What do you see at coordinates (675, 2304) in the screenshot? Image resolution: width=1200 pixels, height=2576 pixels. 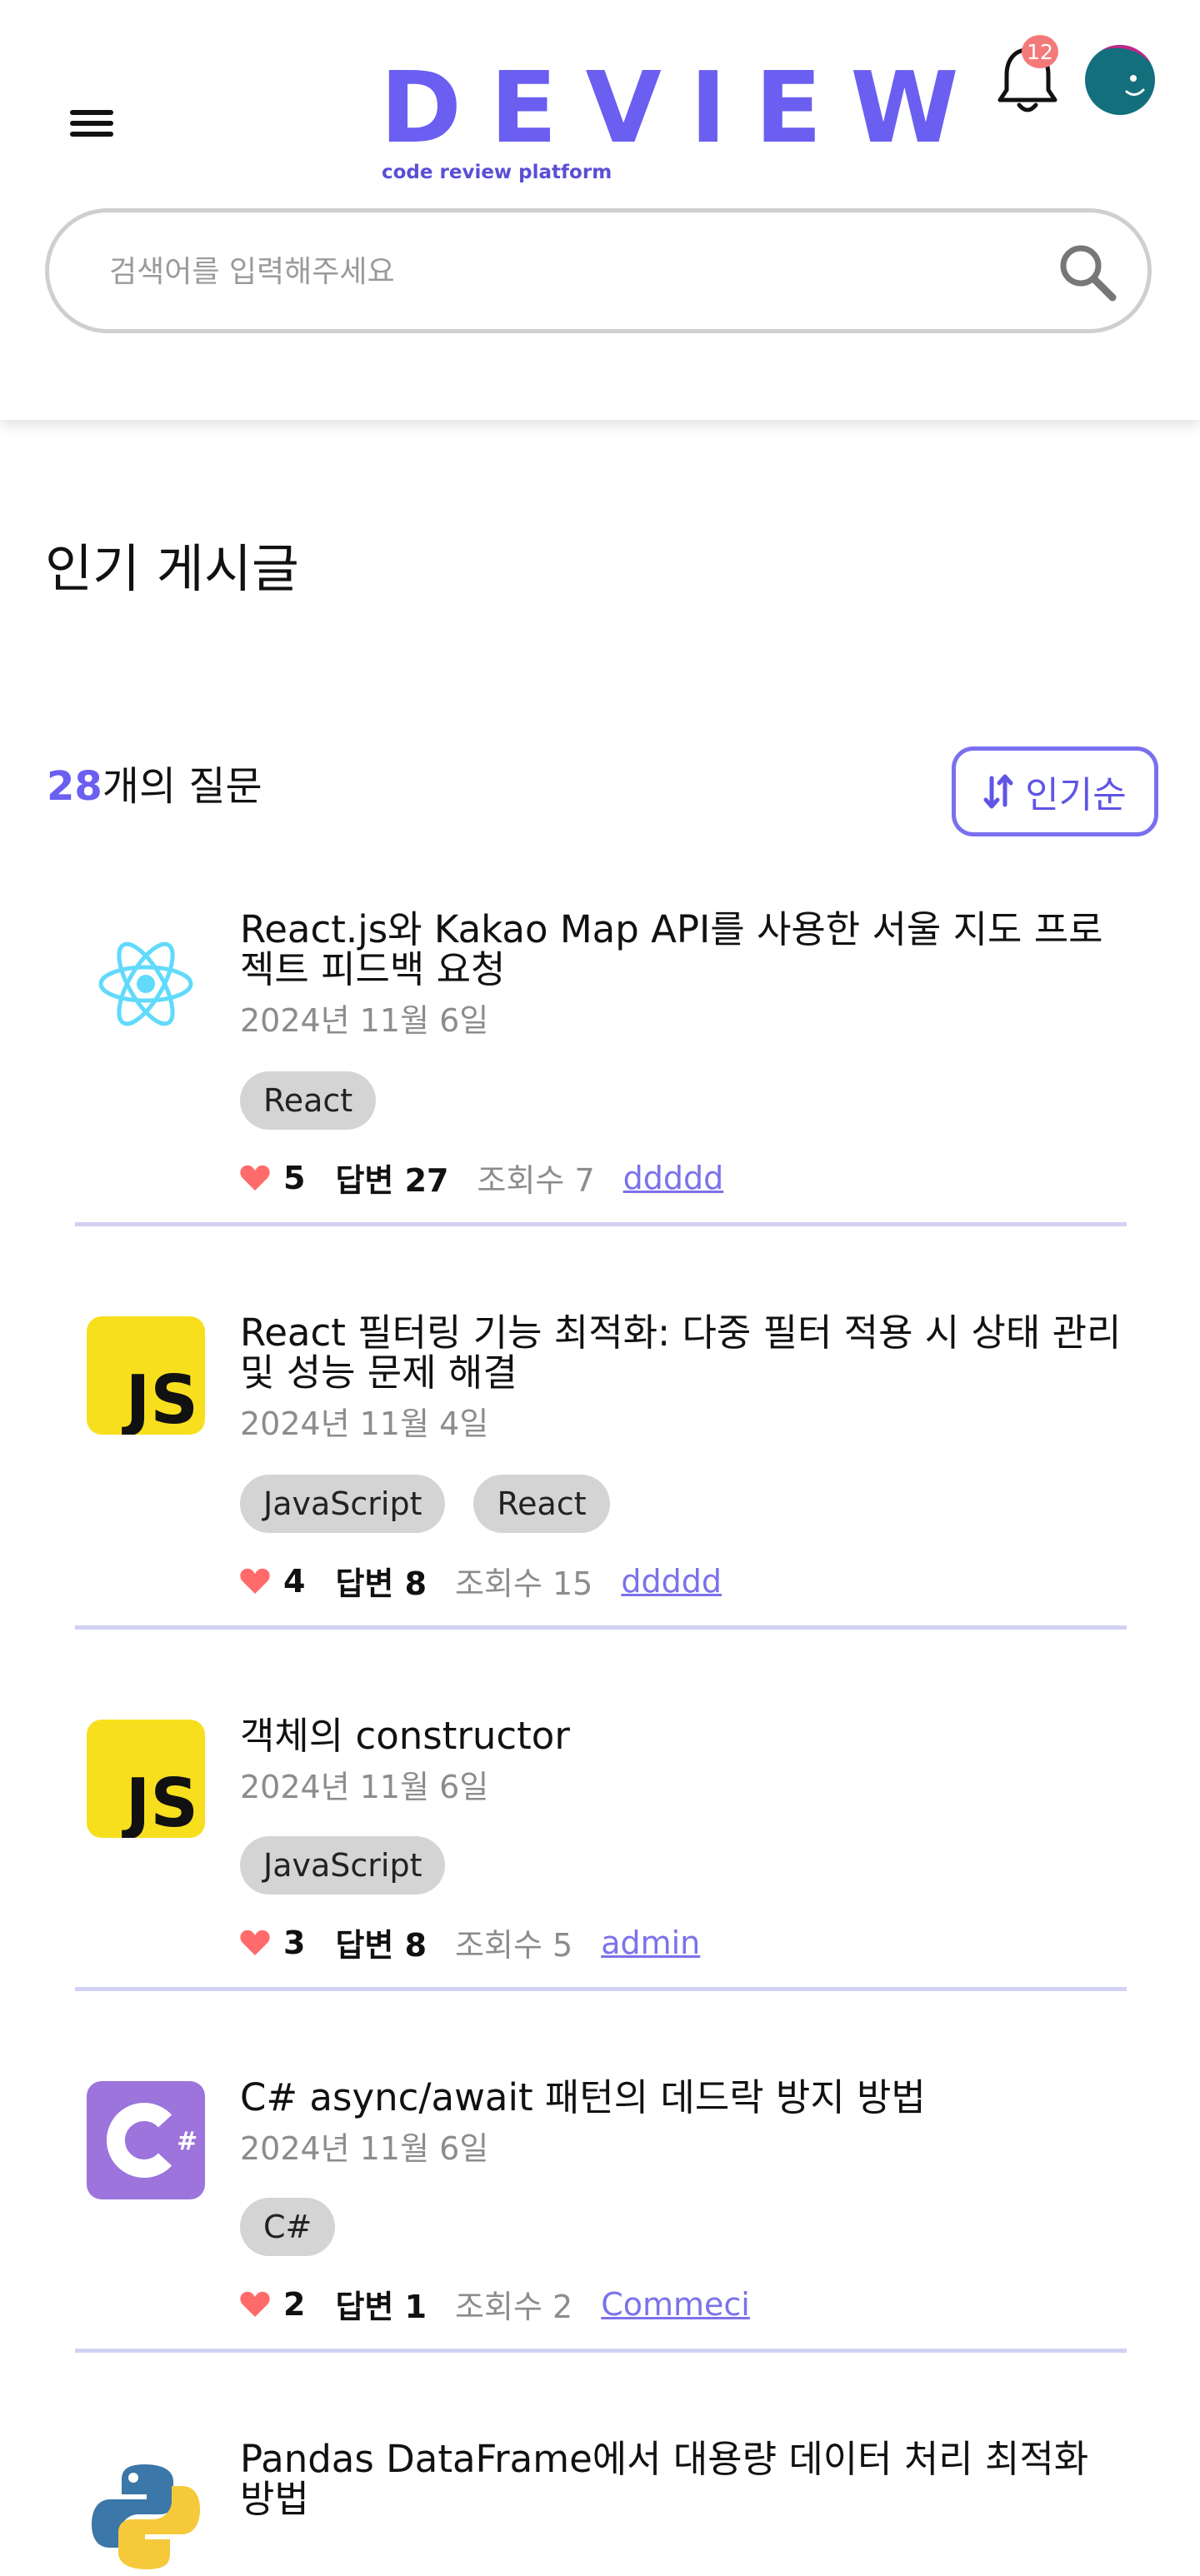 I see `author-link: Commeci` at bounding box center [675, 2304].